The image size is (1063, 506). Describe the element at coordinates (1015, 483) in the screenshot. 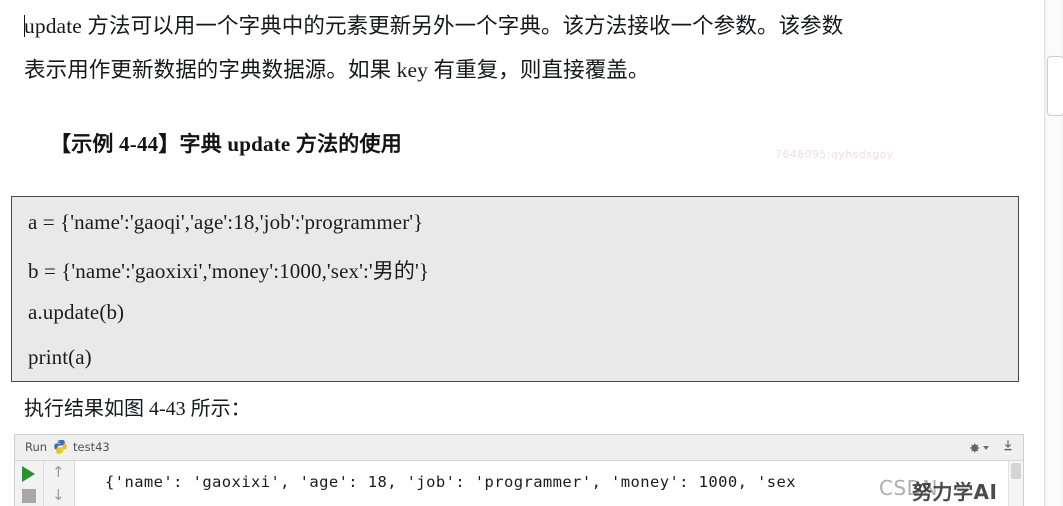

I see `ide-output-scrollbar` at that location.